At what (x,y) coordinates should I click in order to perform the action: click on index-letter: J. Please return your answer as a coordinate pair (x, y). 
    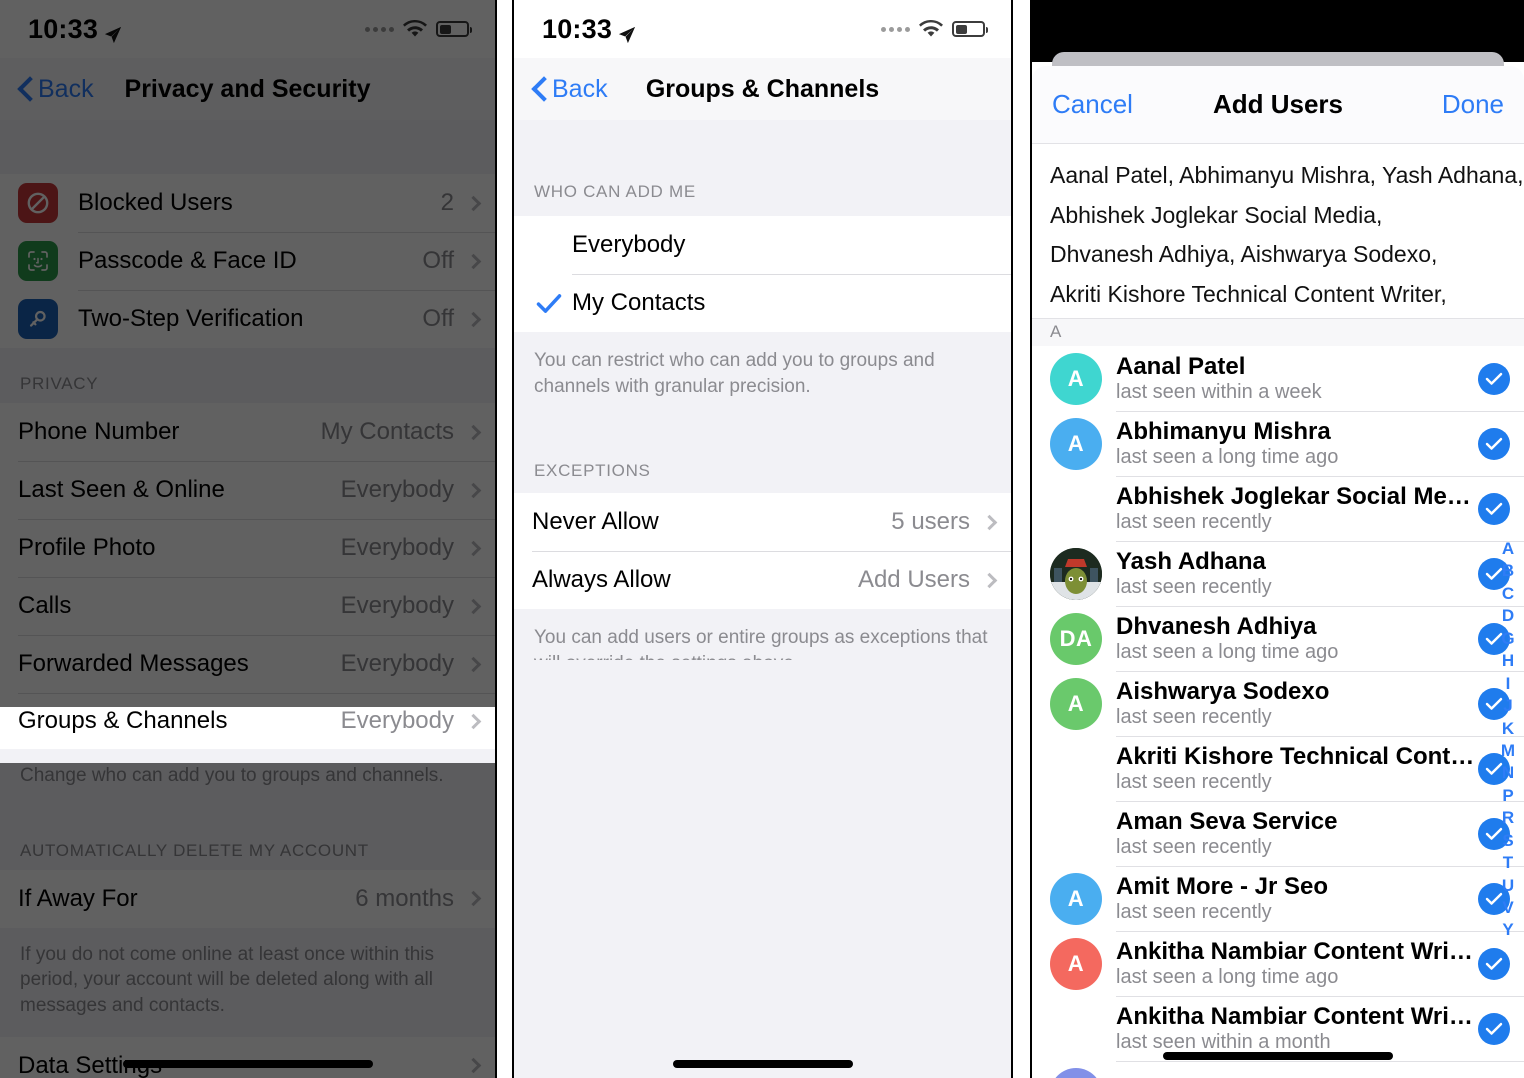
    Looking at the image, I should click on (1507, 706).